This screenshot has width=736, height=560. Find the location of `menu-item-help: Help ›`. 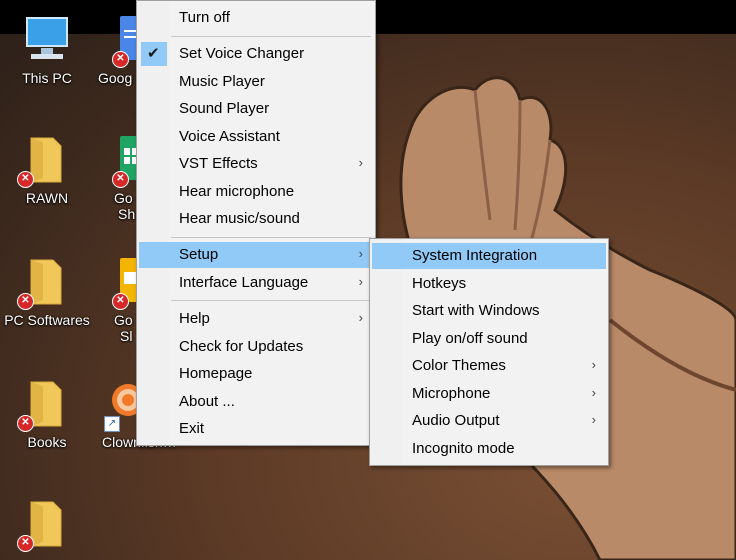

menu-item-help: Help › is located at coordinates (256, 319).